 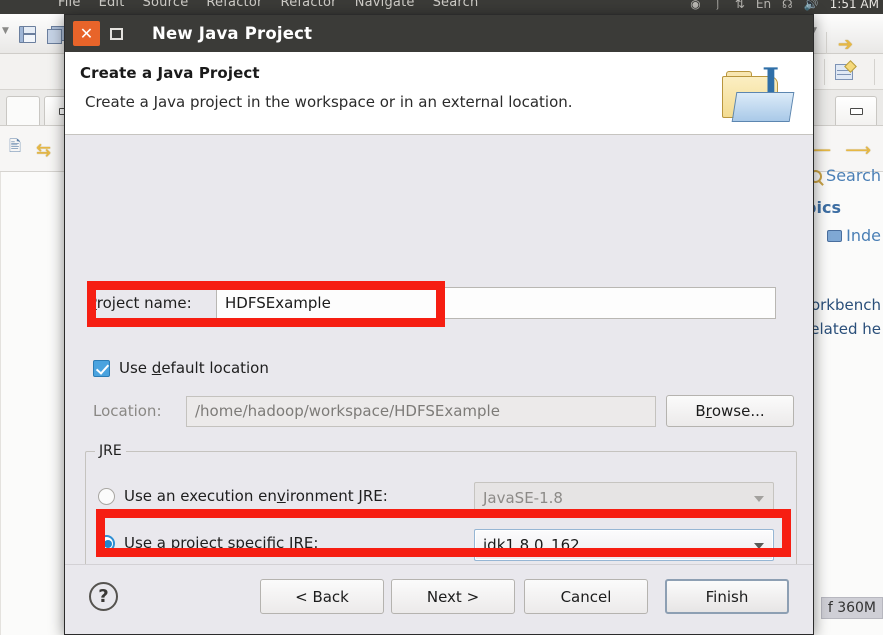 I want to click on editor-tab-active, so click(x=23, y=110).